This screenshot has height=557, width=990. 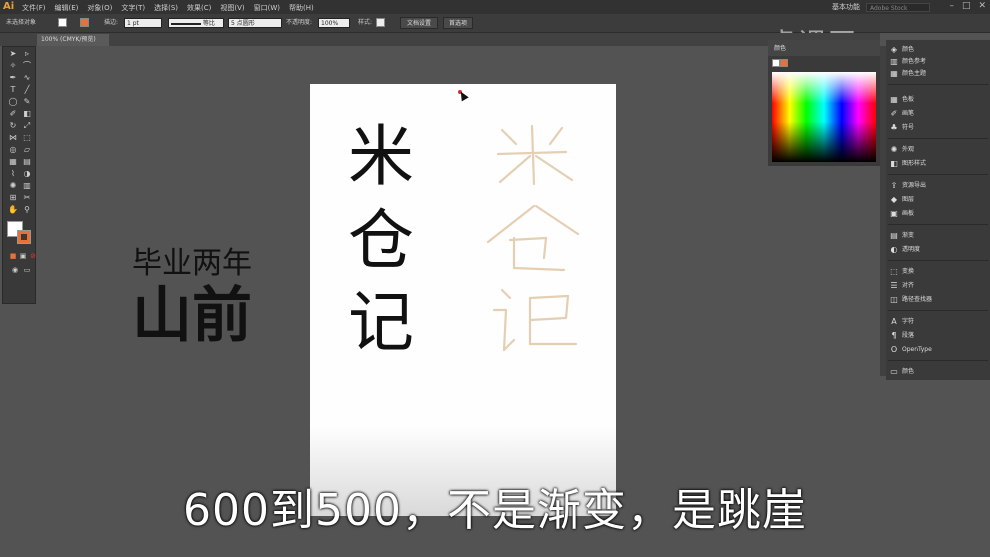 I want to click on dock-item-artboards: ▣ 画板, so click(x=902, y=214).